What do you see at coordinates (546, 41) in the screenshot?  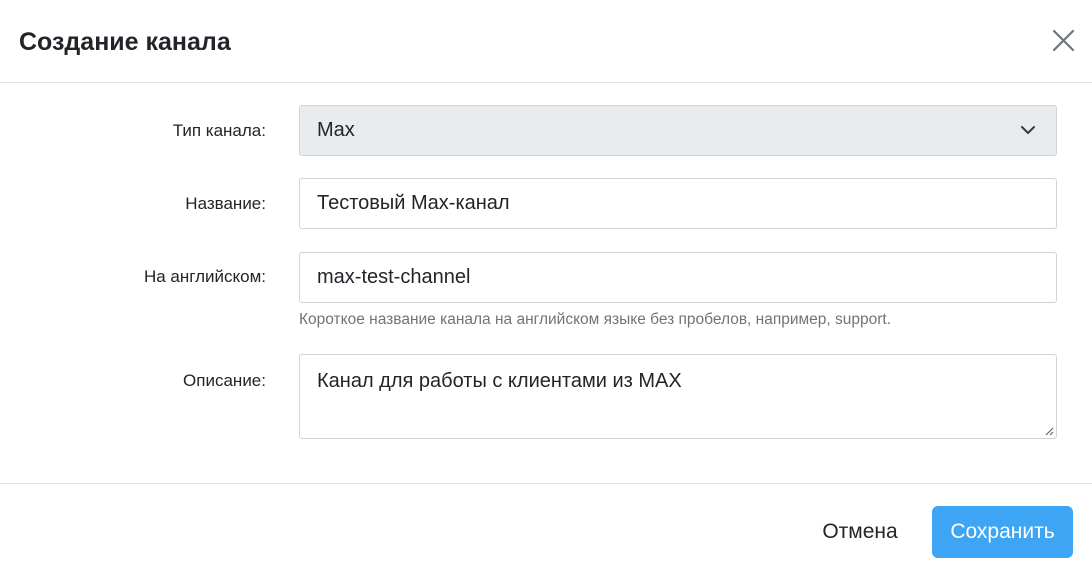 I see `modal-header: Создание канала` at bounding box center [546, 41].